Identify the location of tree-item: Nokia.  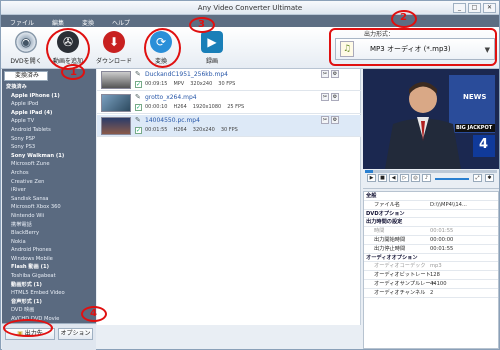
(49, 242).